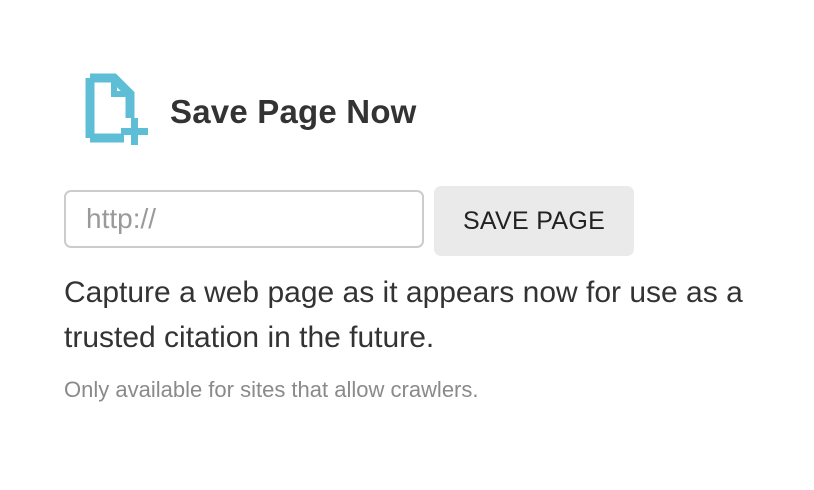  What do you see at coordinates (244, 219) in the screenshot?
I see `url-input` at bounding box center [244, 219].